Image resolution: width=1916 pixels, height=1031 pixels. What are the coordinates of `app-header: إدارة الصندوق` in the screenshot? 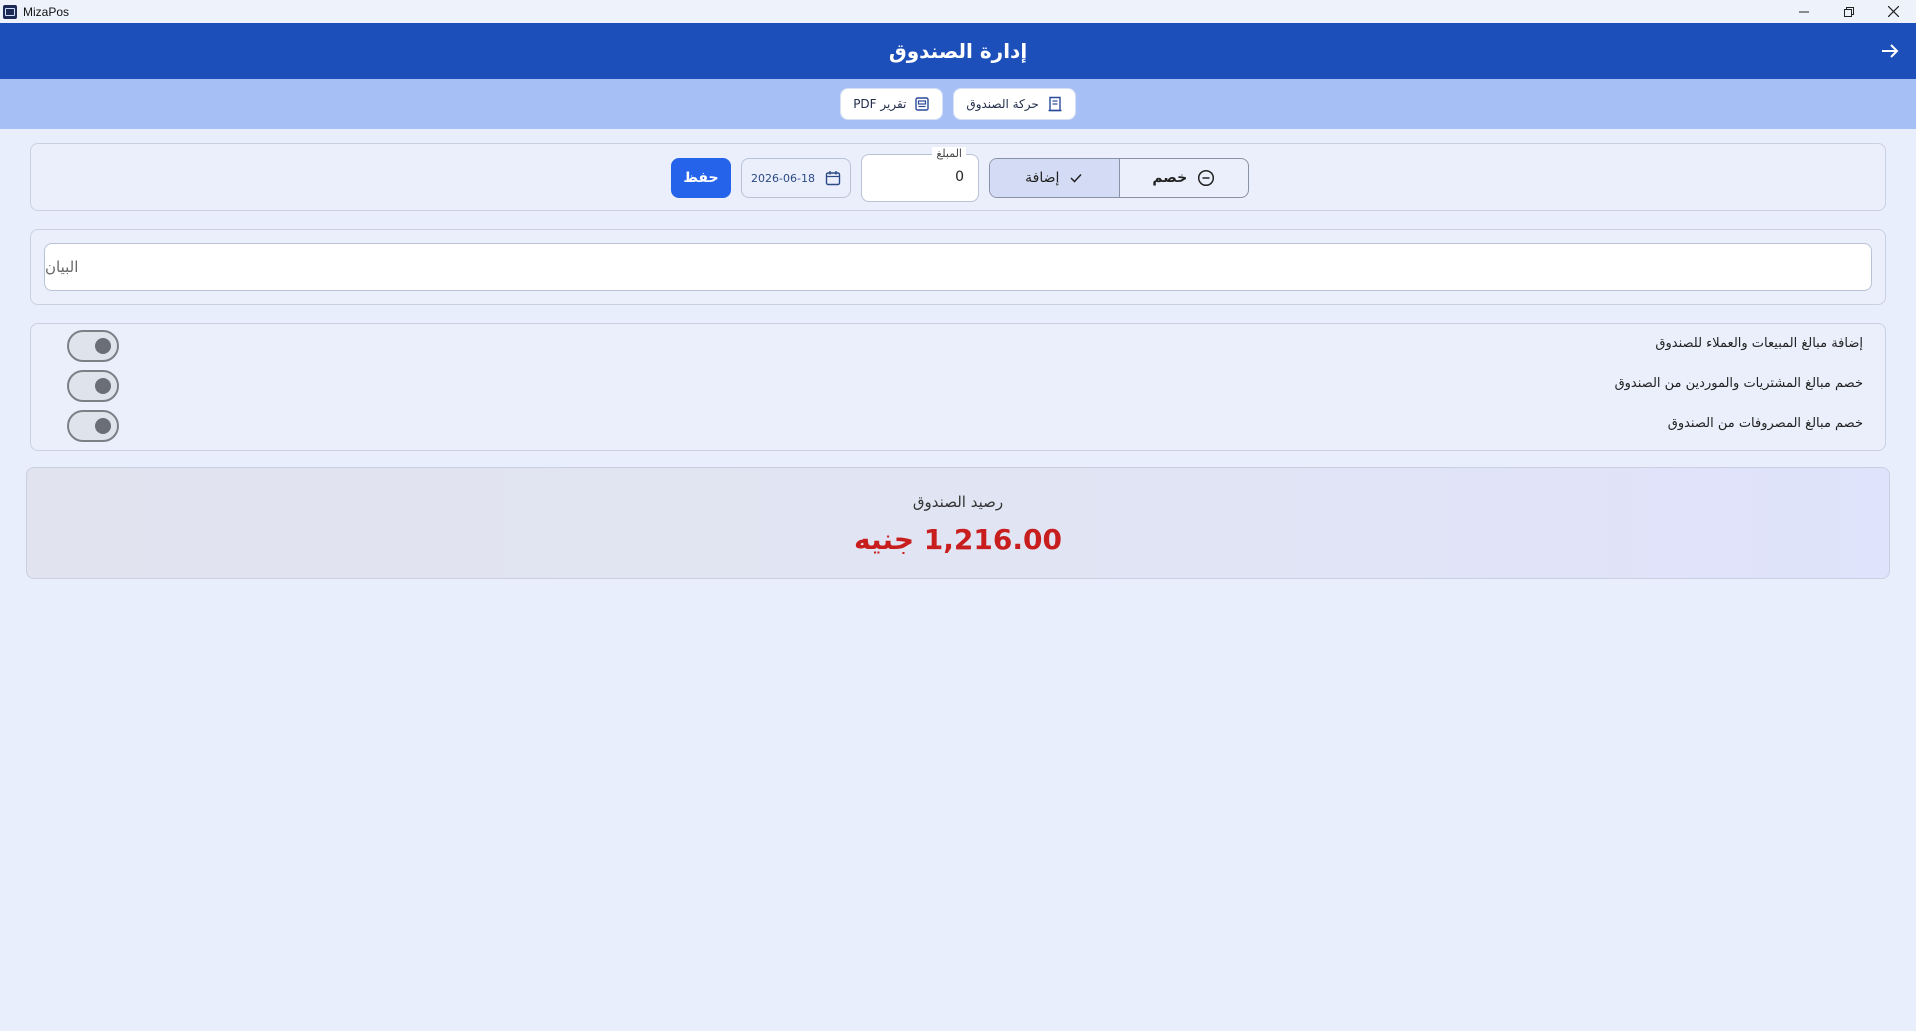 It's located at (958, 51).